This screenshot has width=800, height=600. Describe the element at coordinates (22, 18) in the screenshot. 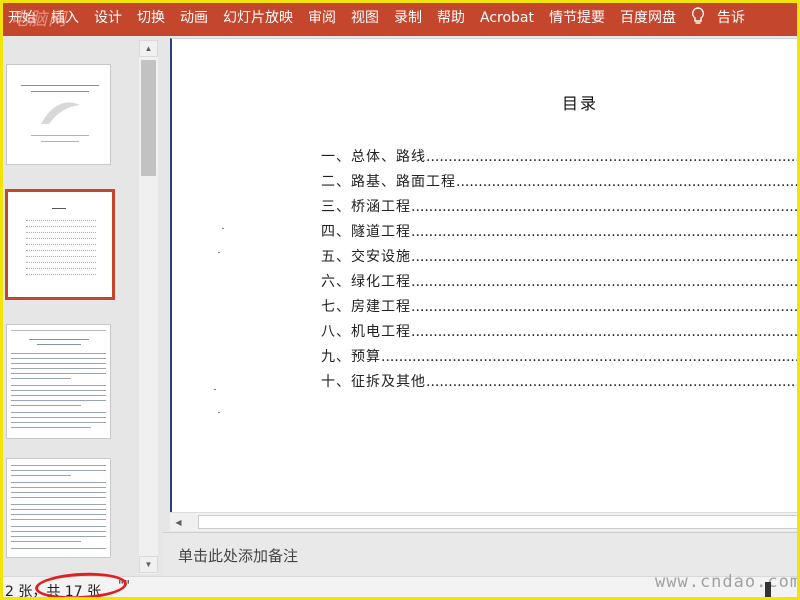

I see `tab-home: 开始` at that location.